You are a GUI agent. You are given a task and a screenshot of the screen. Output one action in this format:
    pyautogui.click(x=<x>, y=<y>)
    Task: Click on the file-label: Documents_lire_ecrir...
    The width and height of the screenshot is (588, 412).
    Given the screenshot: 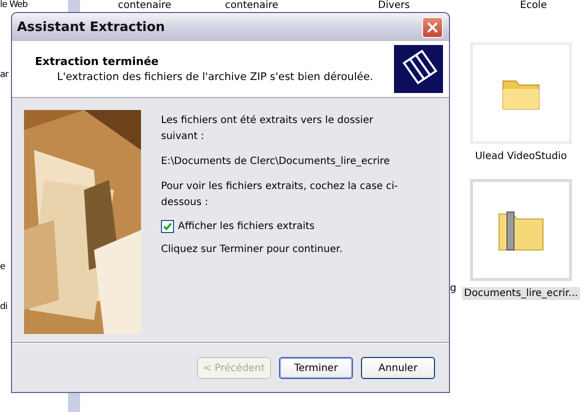 What is the action you would take?
    pyautogui.click(x=521, y=293)
    